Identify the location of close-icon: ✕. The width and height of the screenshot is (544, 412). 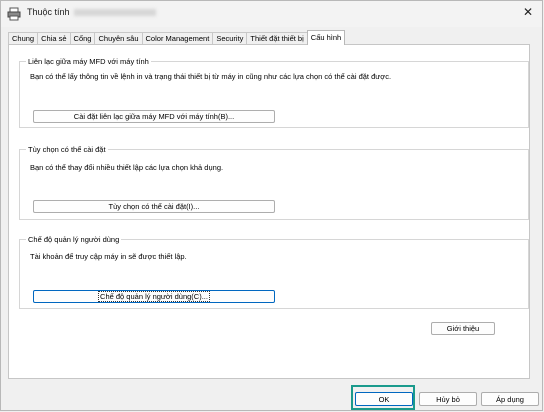
(528, 12).